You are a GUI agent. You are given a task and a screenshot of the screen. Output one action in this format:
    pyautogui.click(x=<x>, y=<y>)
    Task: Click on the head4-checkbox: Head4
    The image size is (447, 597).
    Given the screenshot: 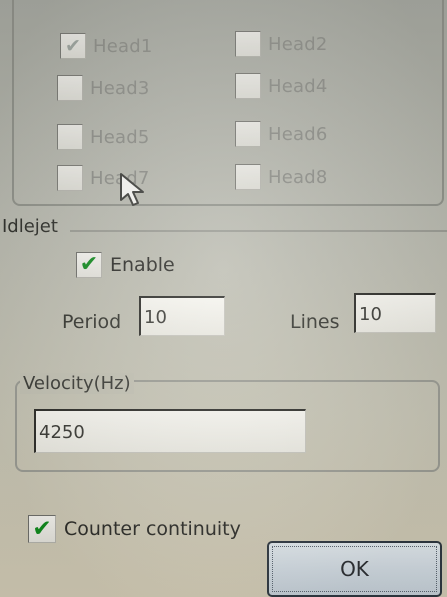 What is the action you would take?
    pyautogui.click(x=281, y=86)
    